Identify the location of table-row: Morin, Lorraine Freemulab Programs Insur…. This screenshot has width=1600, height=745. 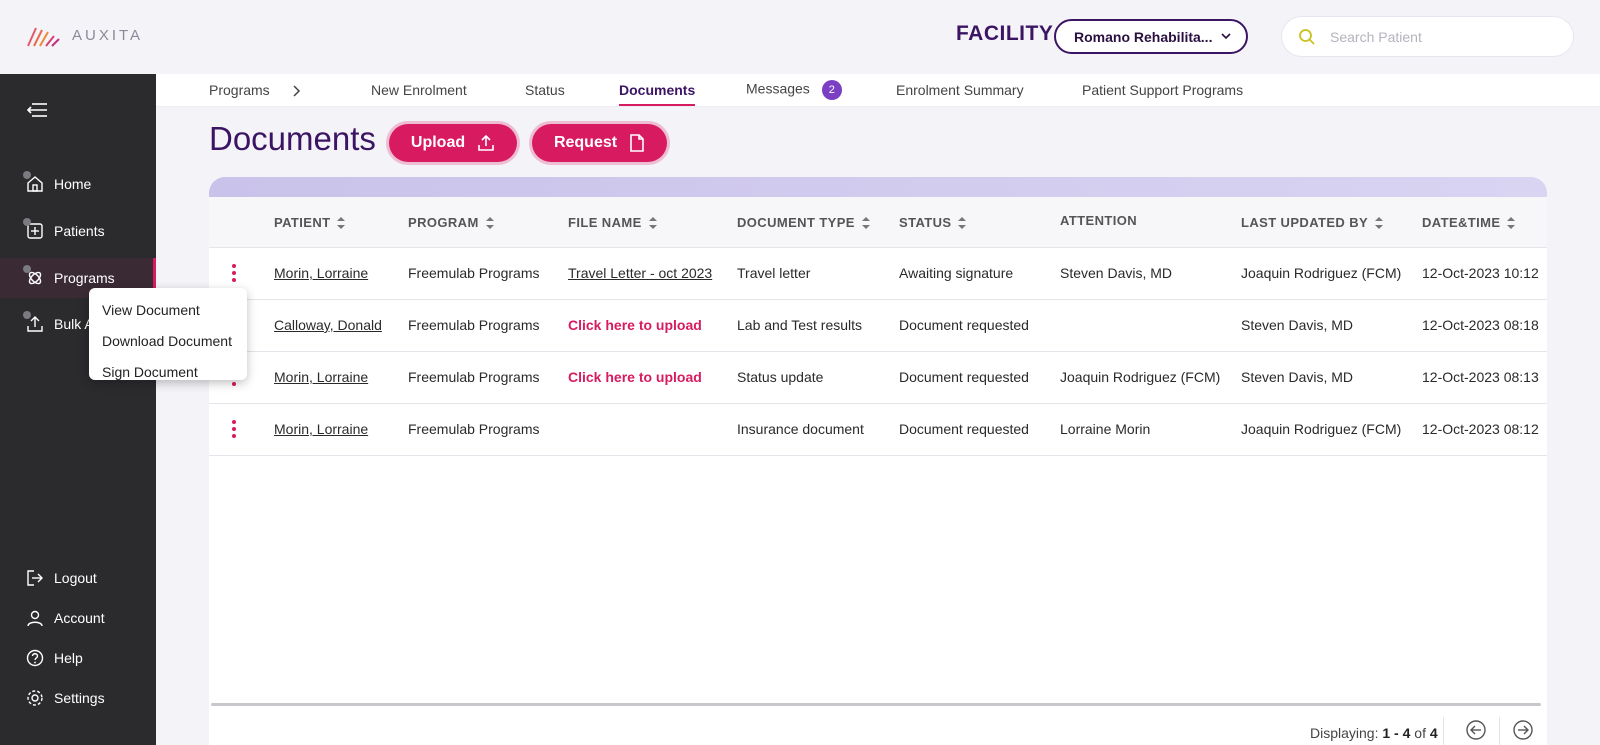
(878, 430).